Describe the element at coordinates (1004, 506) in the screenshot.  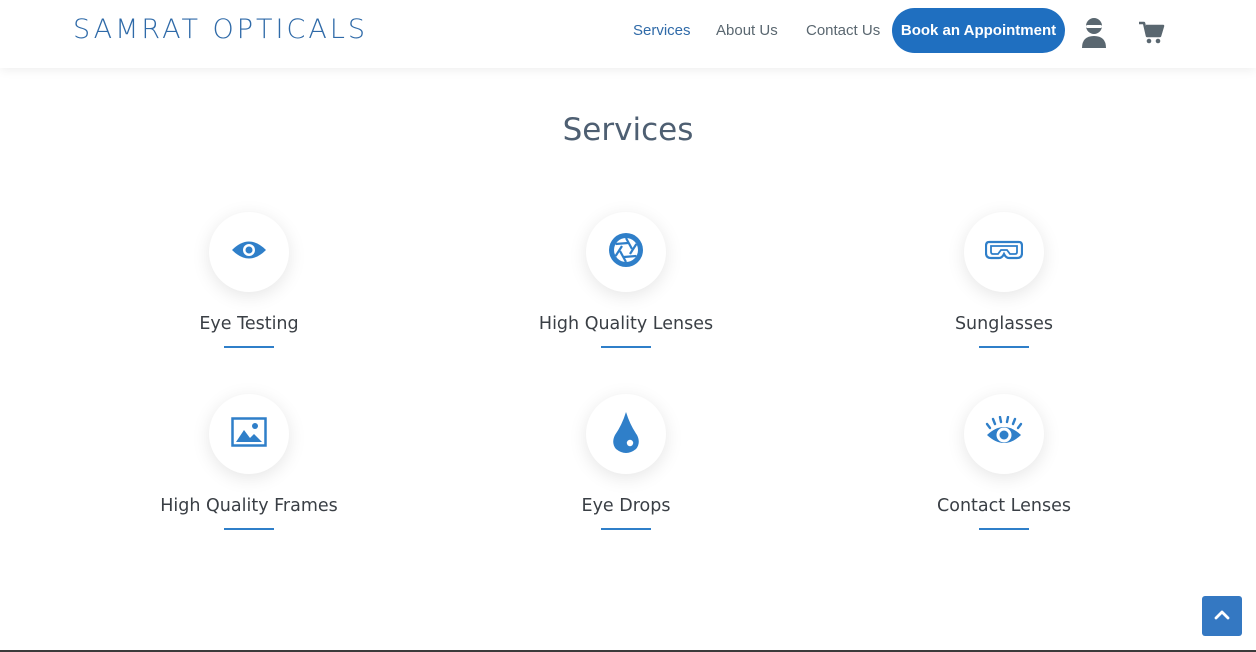
I see `service-label: Contact Lenses` at that location.